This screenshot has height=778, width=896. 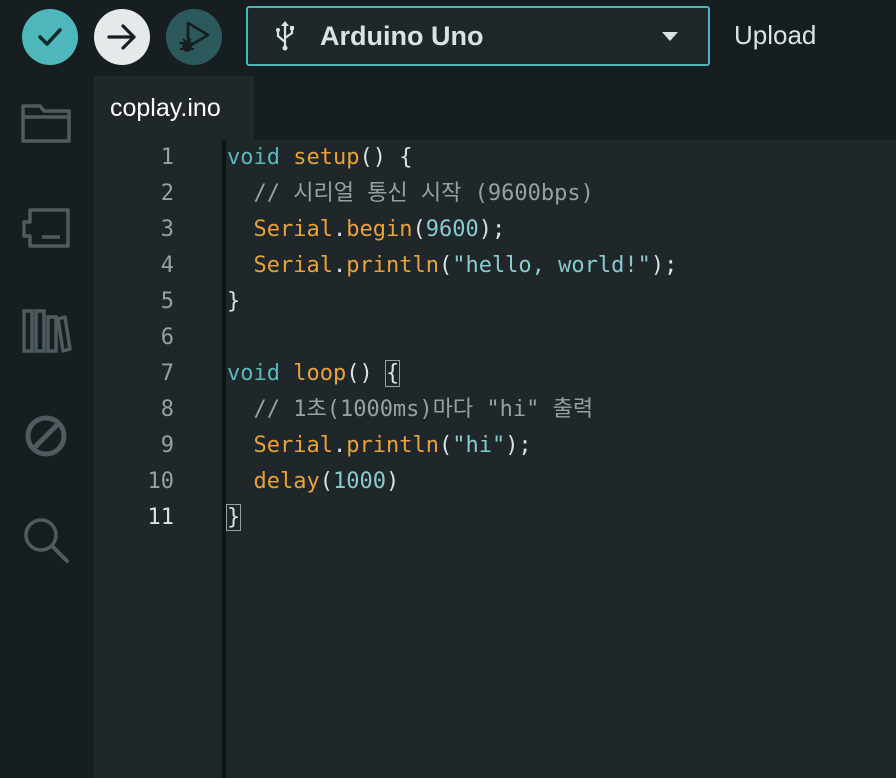 I want to click on code-token: // 1초(1000ms)마다 "hi" 출력, so click(x=410, y=409).